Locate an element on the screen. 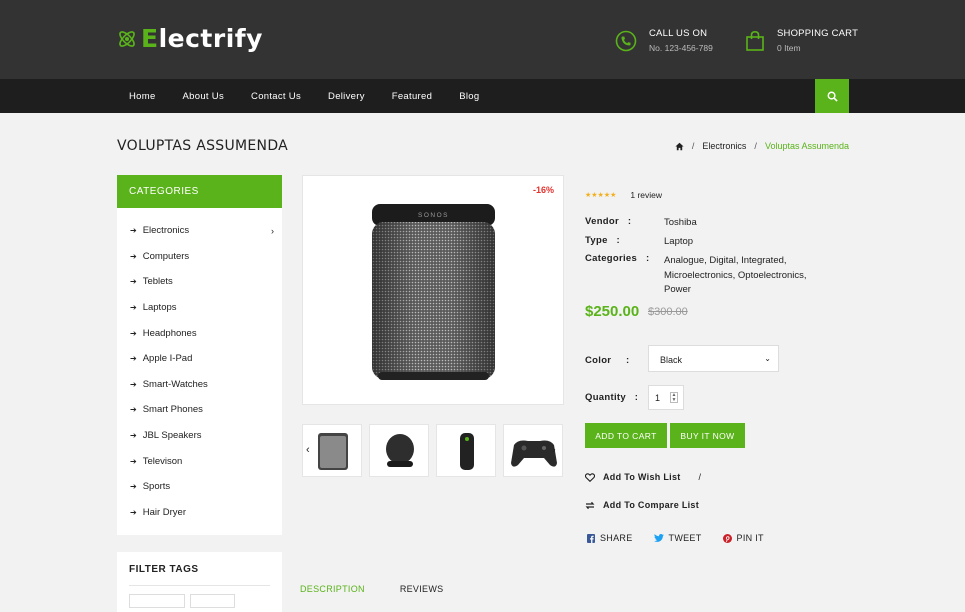 Image resolution: width=965 pixels, height=612 pixels. compare-icon is located at coordinates (590, 505).